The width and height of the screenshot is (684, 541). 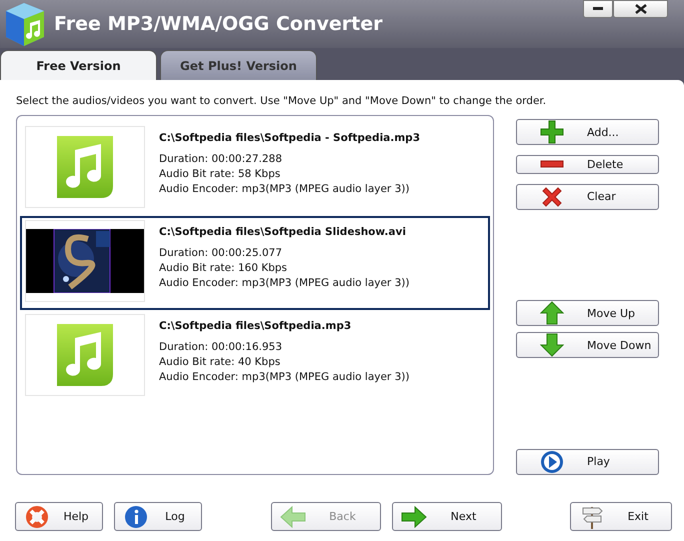 I want to click on minimize-button, so click(x=598, y=9).